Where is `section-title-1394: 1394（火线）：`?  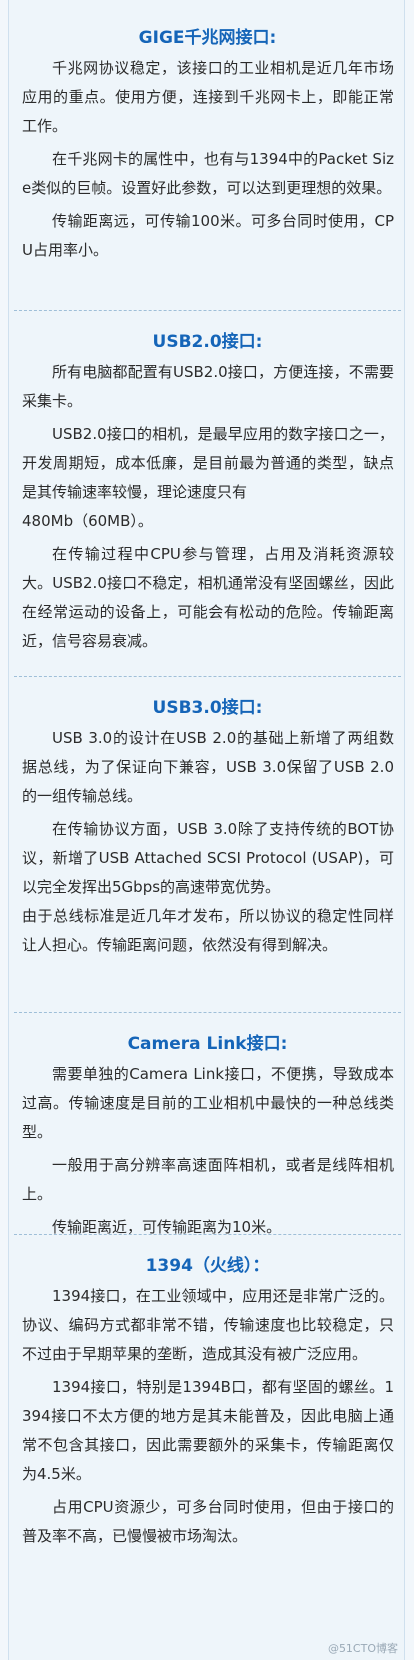 section-title-1394: 1394（火线）： is located at coordinates (207, 1266).